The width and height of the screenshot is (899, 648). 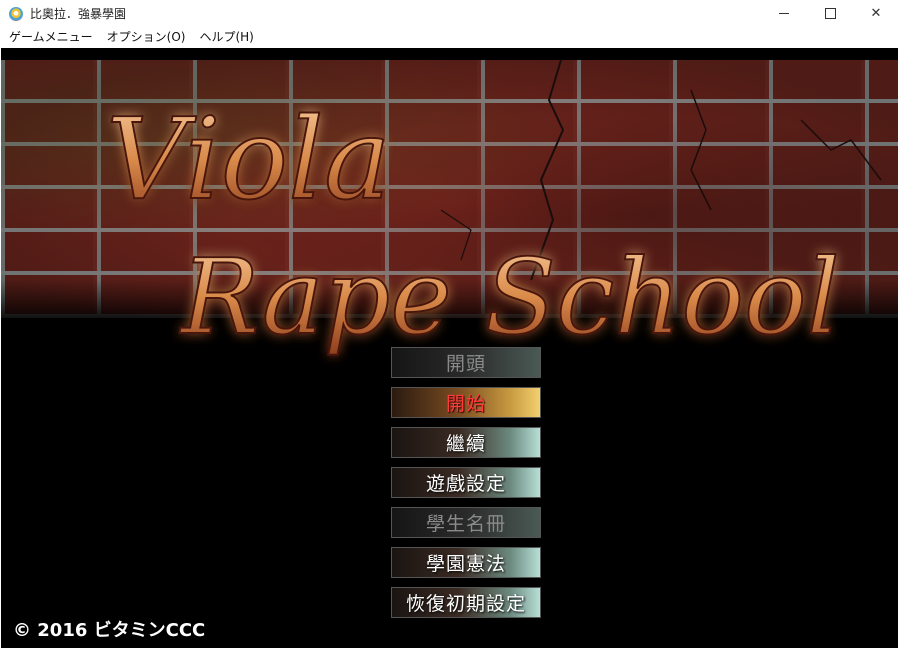 I want to click on reset-settings-button: 恢復初期設定, so click(x=466, y=602).